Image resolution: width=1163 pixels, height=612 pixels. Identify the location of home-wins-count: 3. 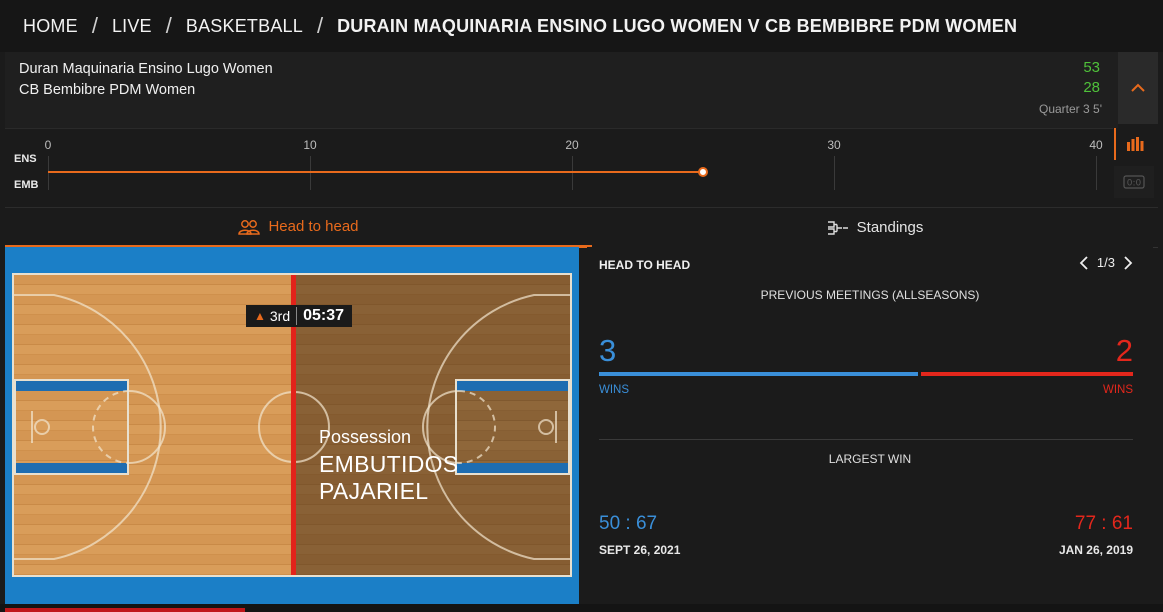
(608, 350).